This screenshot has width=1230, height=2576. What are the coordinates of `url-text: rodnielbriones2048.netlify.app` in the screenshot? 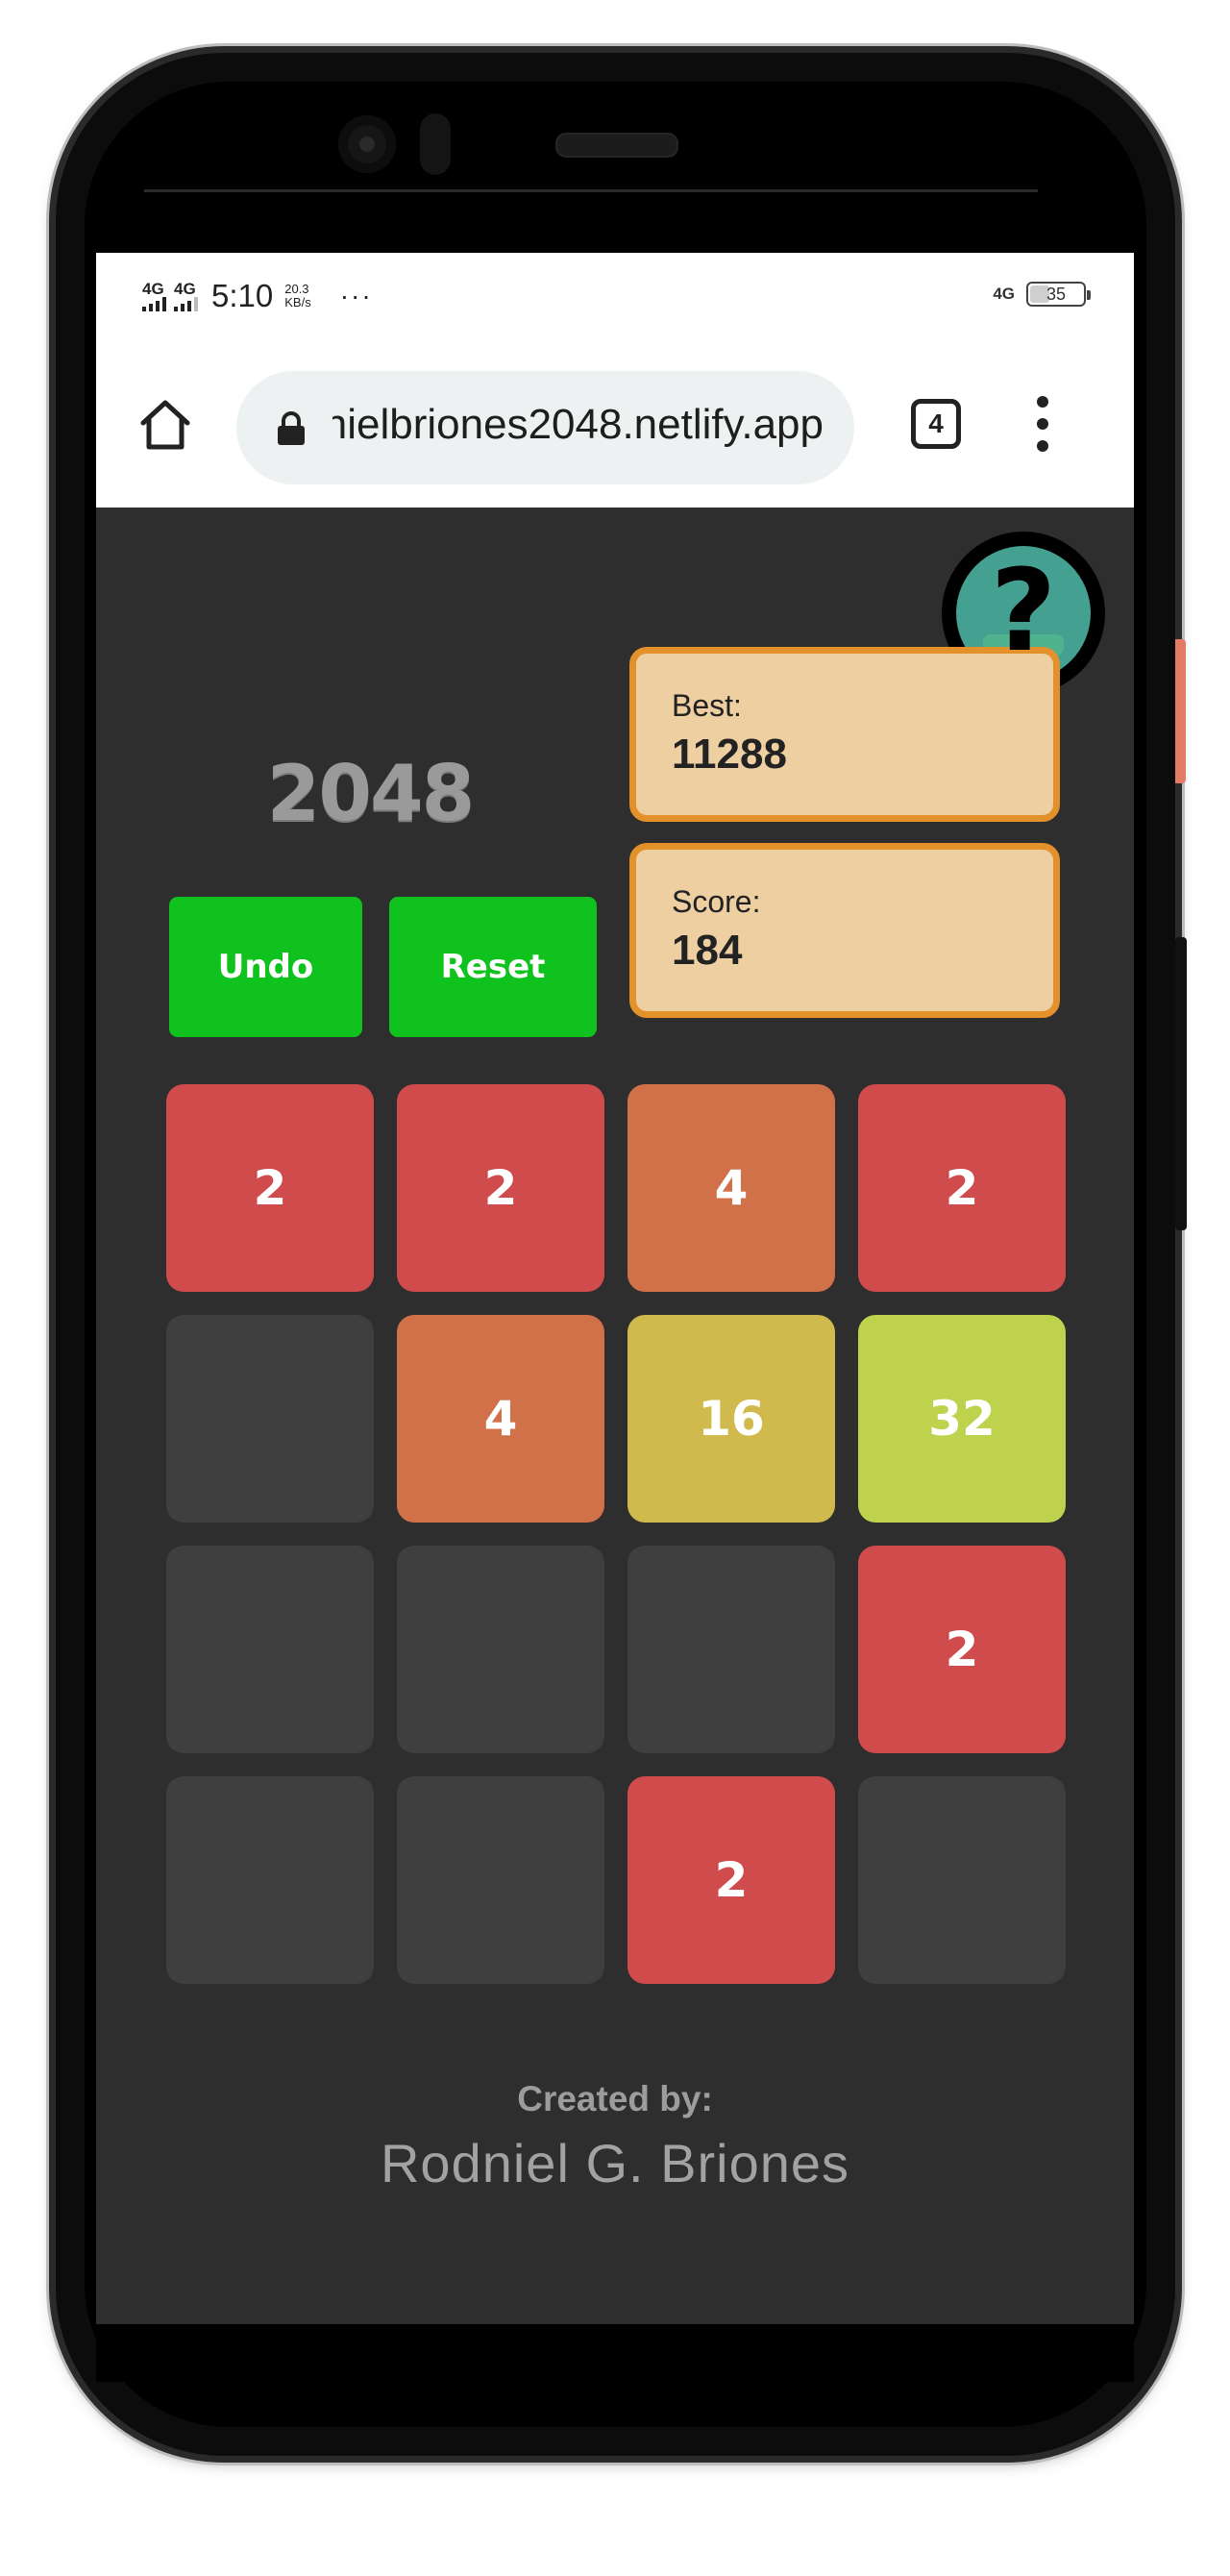 It's located at (578, 425).